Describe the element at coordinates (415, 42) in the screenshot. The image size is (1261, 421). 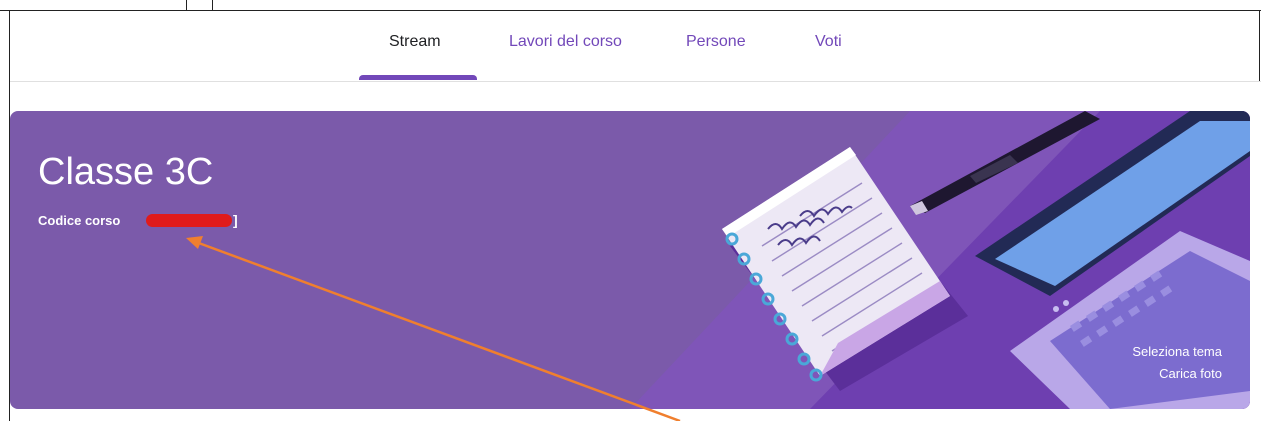
I see `tab-stream: Stream` at that location.